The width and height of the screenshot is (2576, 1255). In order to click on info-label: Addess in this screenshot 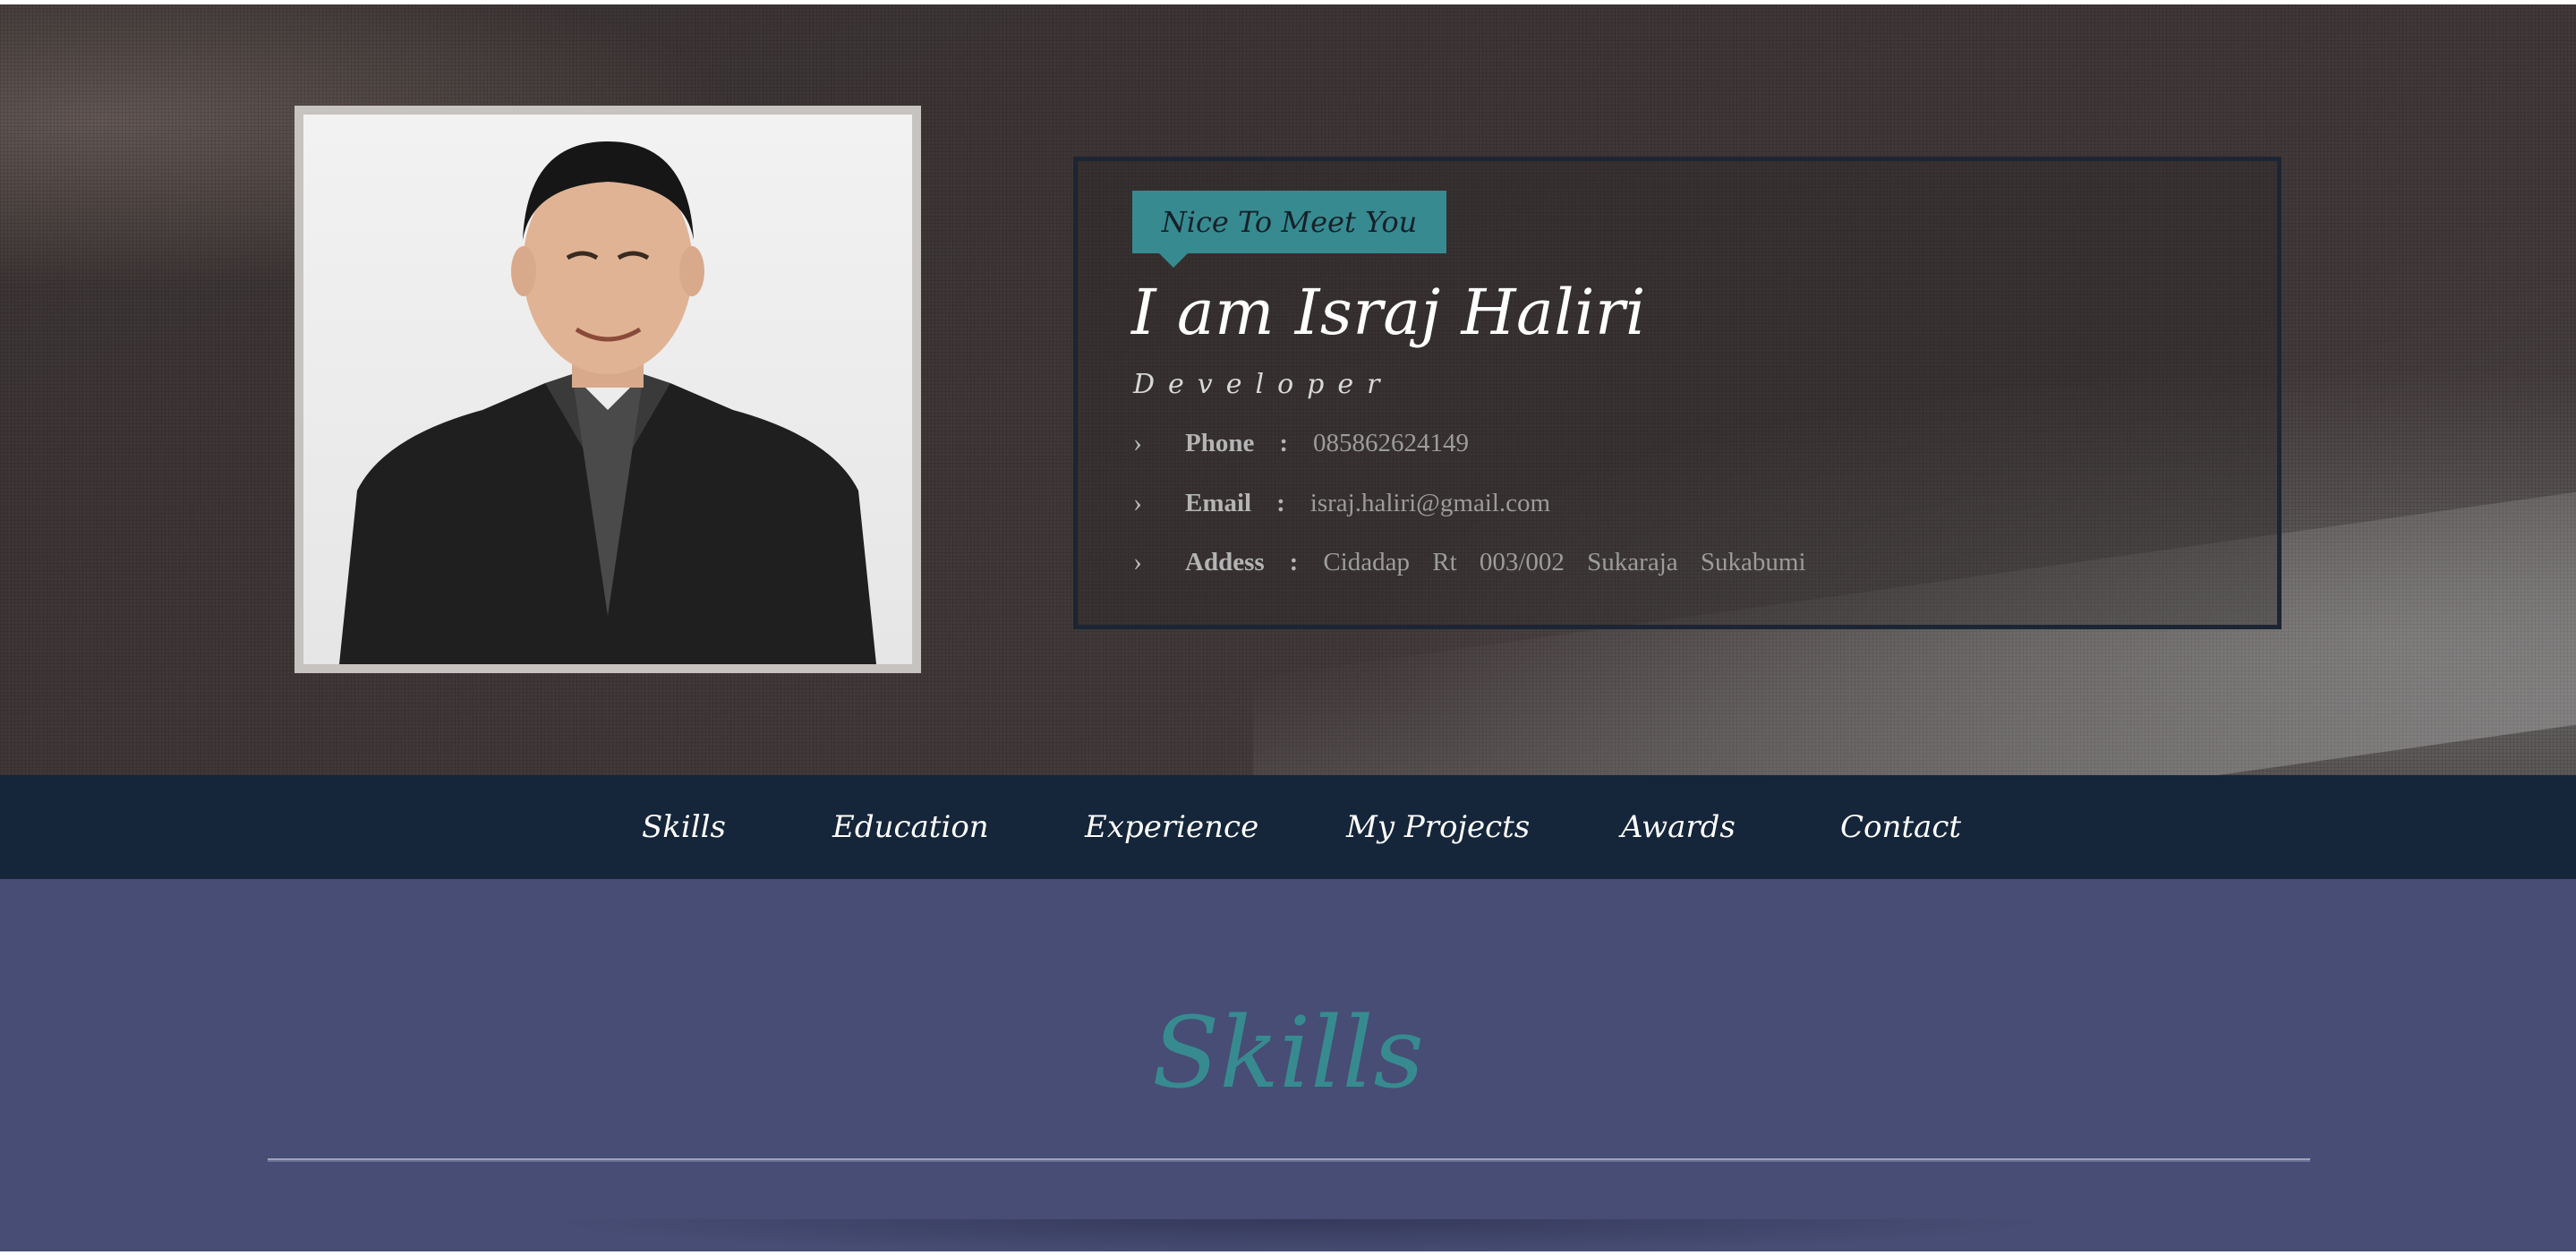, I will do `click(1225, 561)`.